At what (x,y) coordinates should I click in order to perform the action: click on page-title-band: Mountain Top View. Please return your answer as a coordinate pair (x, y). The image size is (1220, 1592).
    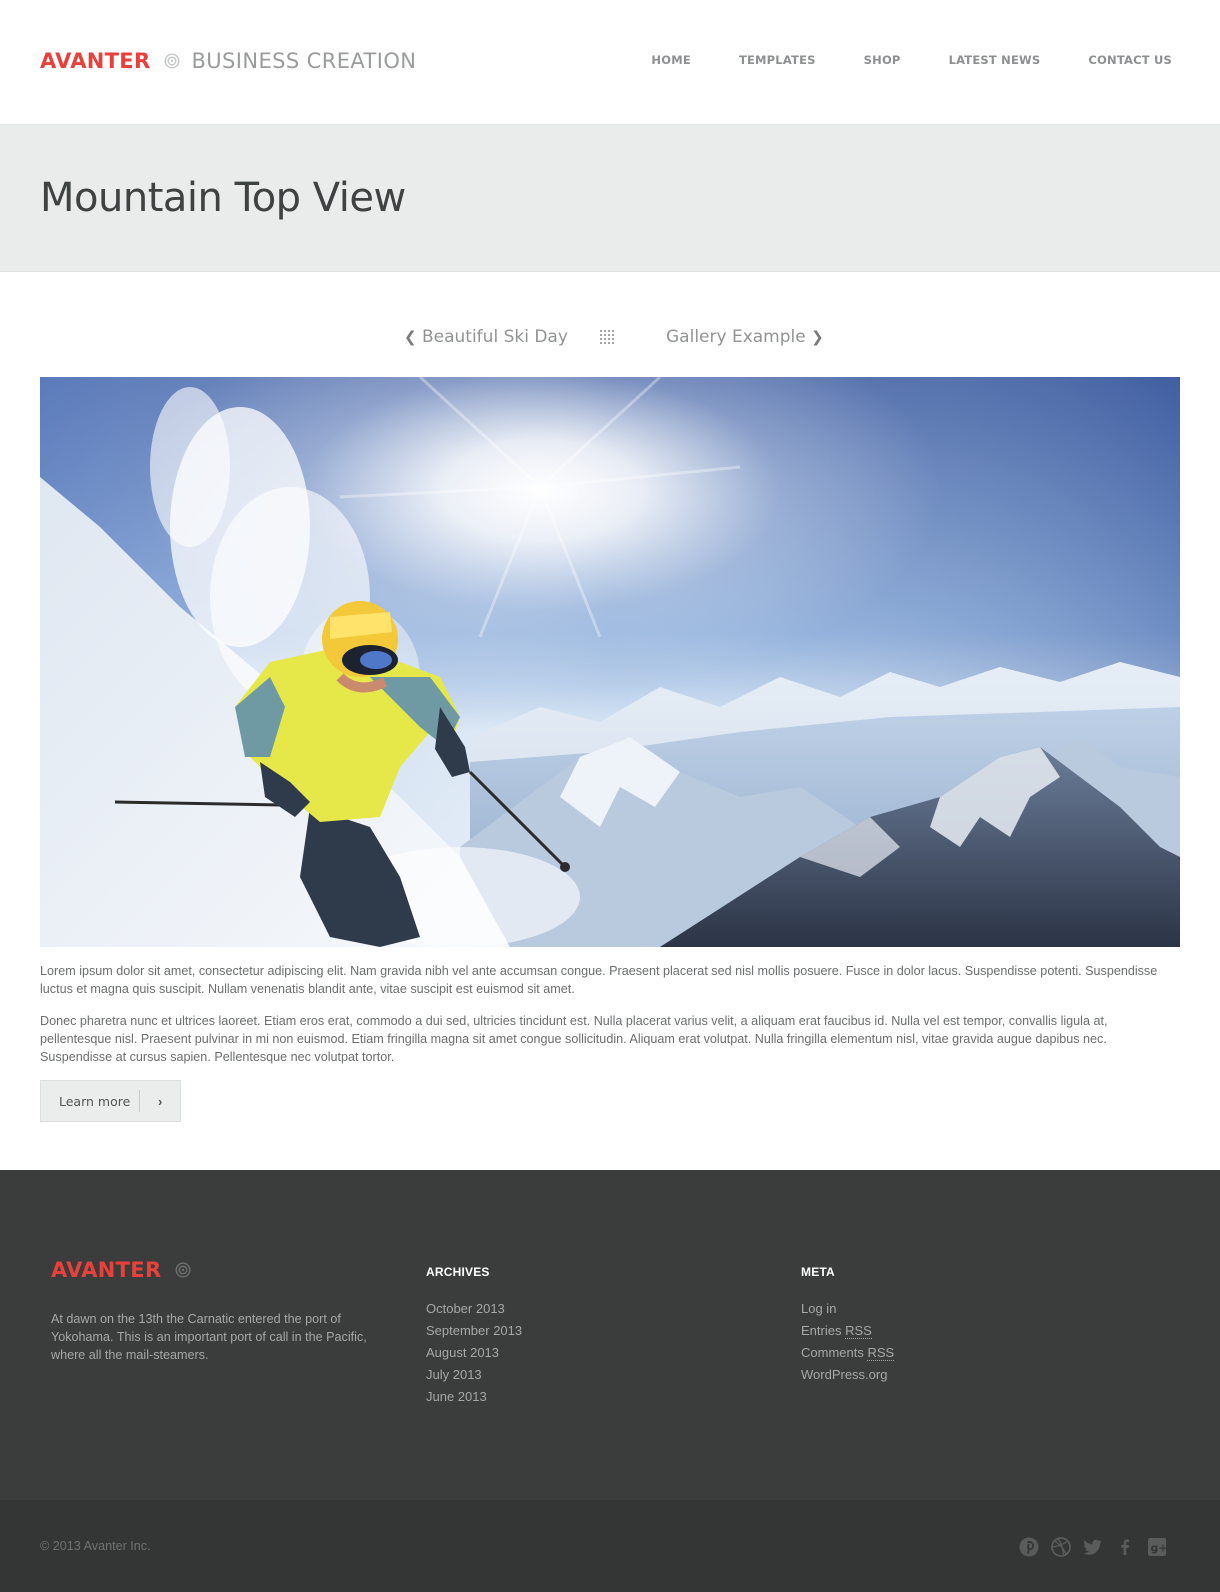
    Looking at the image, I should click on (610, 198).